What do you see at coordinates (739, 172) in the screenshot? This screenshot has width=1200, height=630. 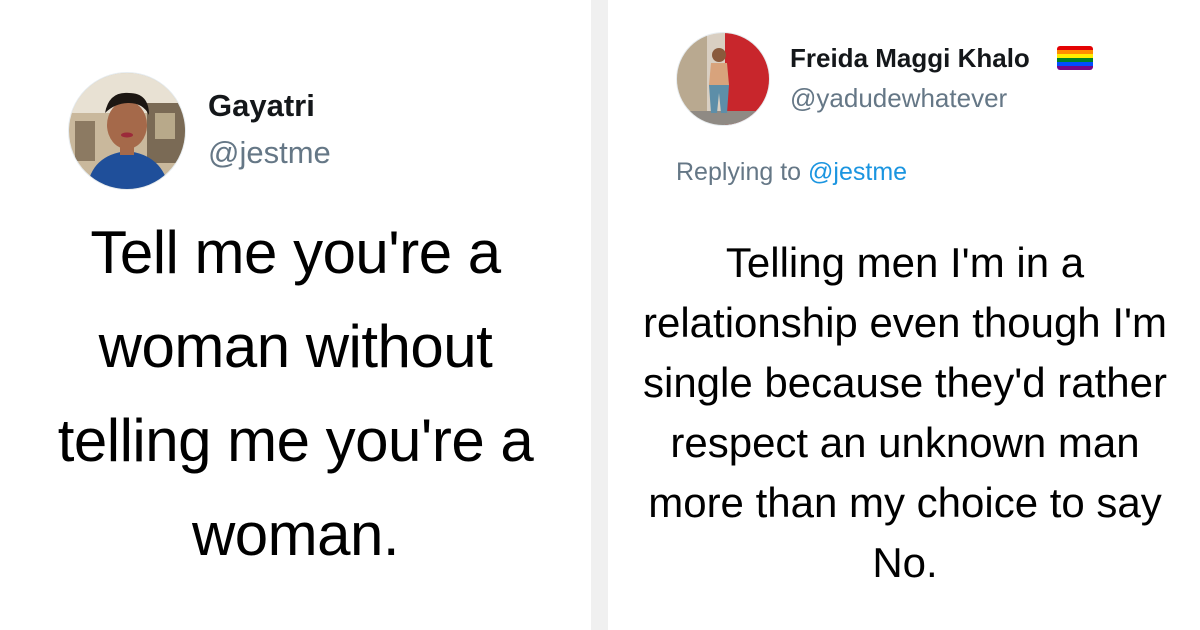 I see `replying-prefix: Replying to` at bounding box center [739, 172].